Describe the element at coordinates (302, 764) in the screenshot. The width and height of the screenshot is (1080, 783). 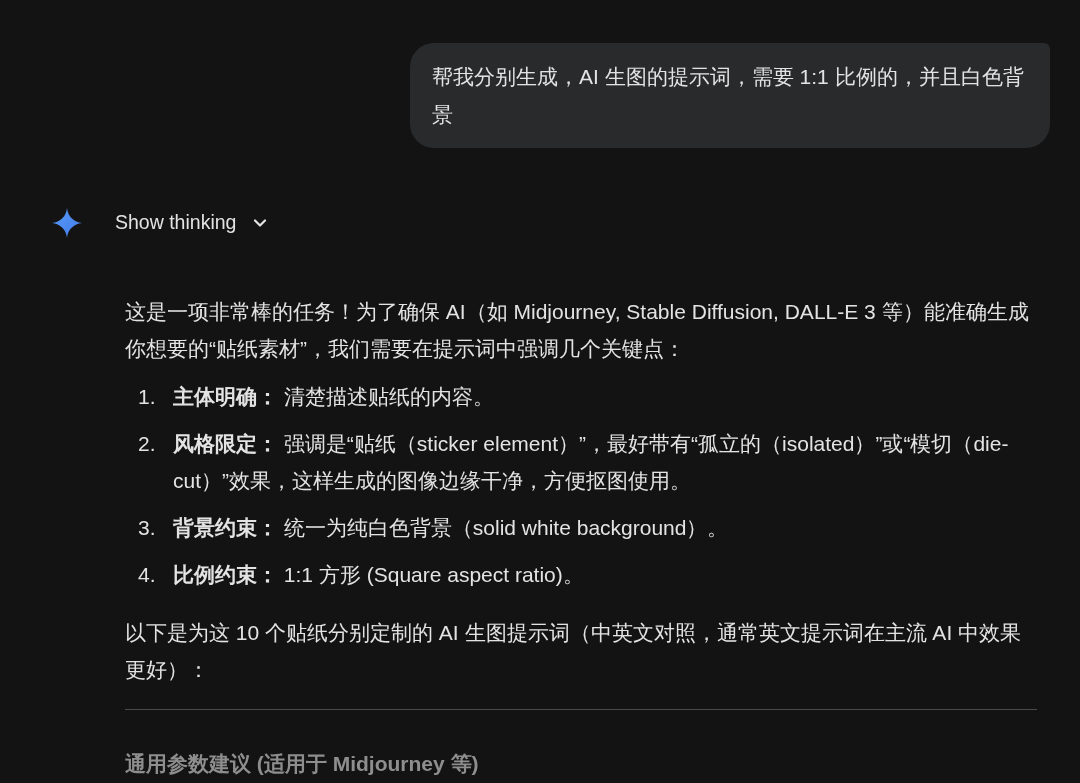
I see `section-heading: 通用参数建议 (适用于 Midjourney 等)` at that location.